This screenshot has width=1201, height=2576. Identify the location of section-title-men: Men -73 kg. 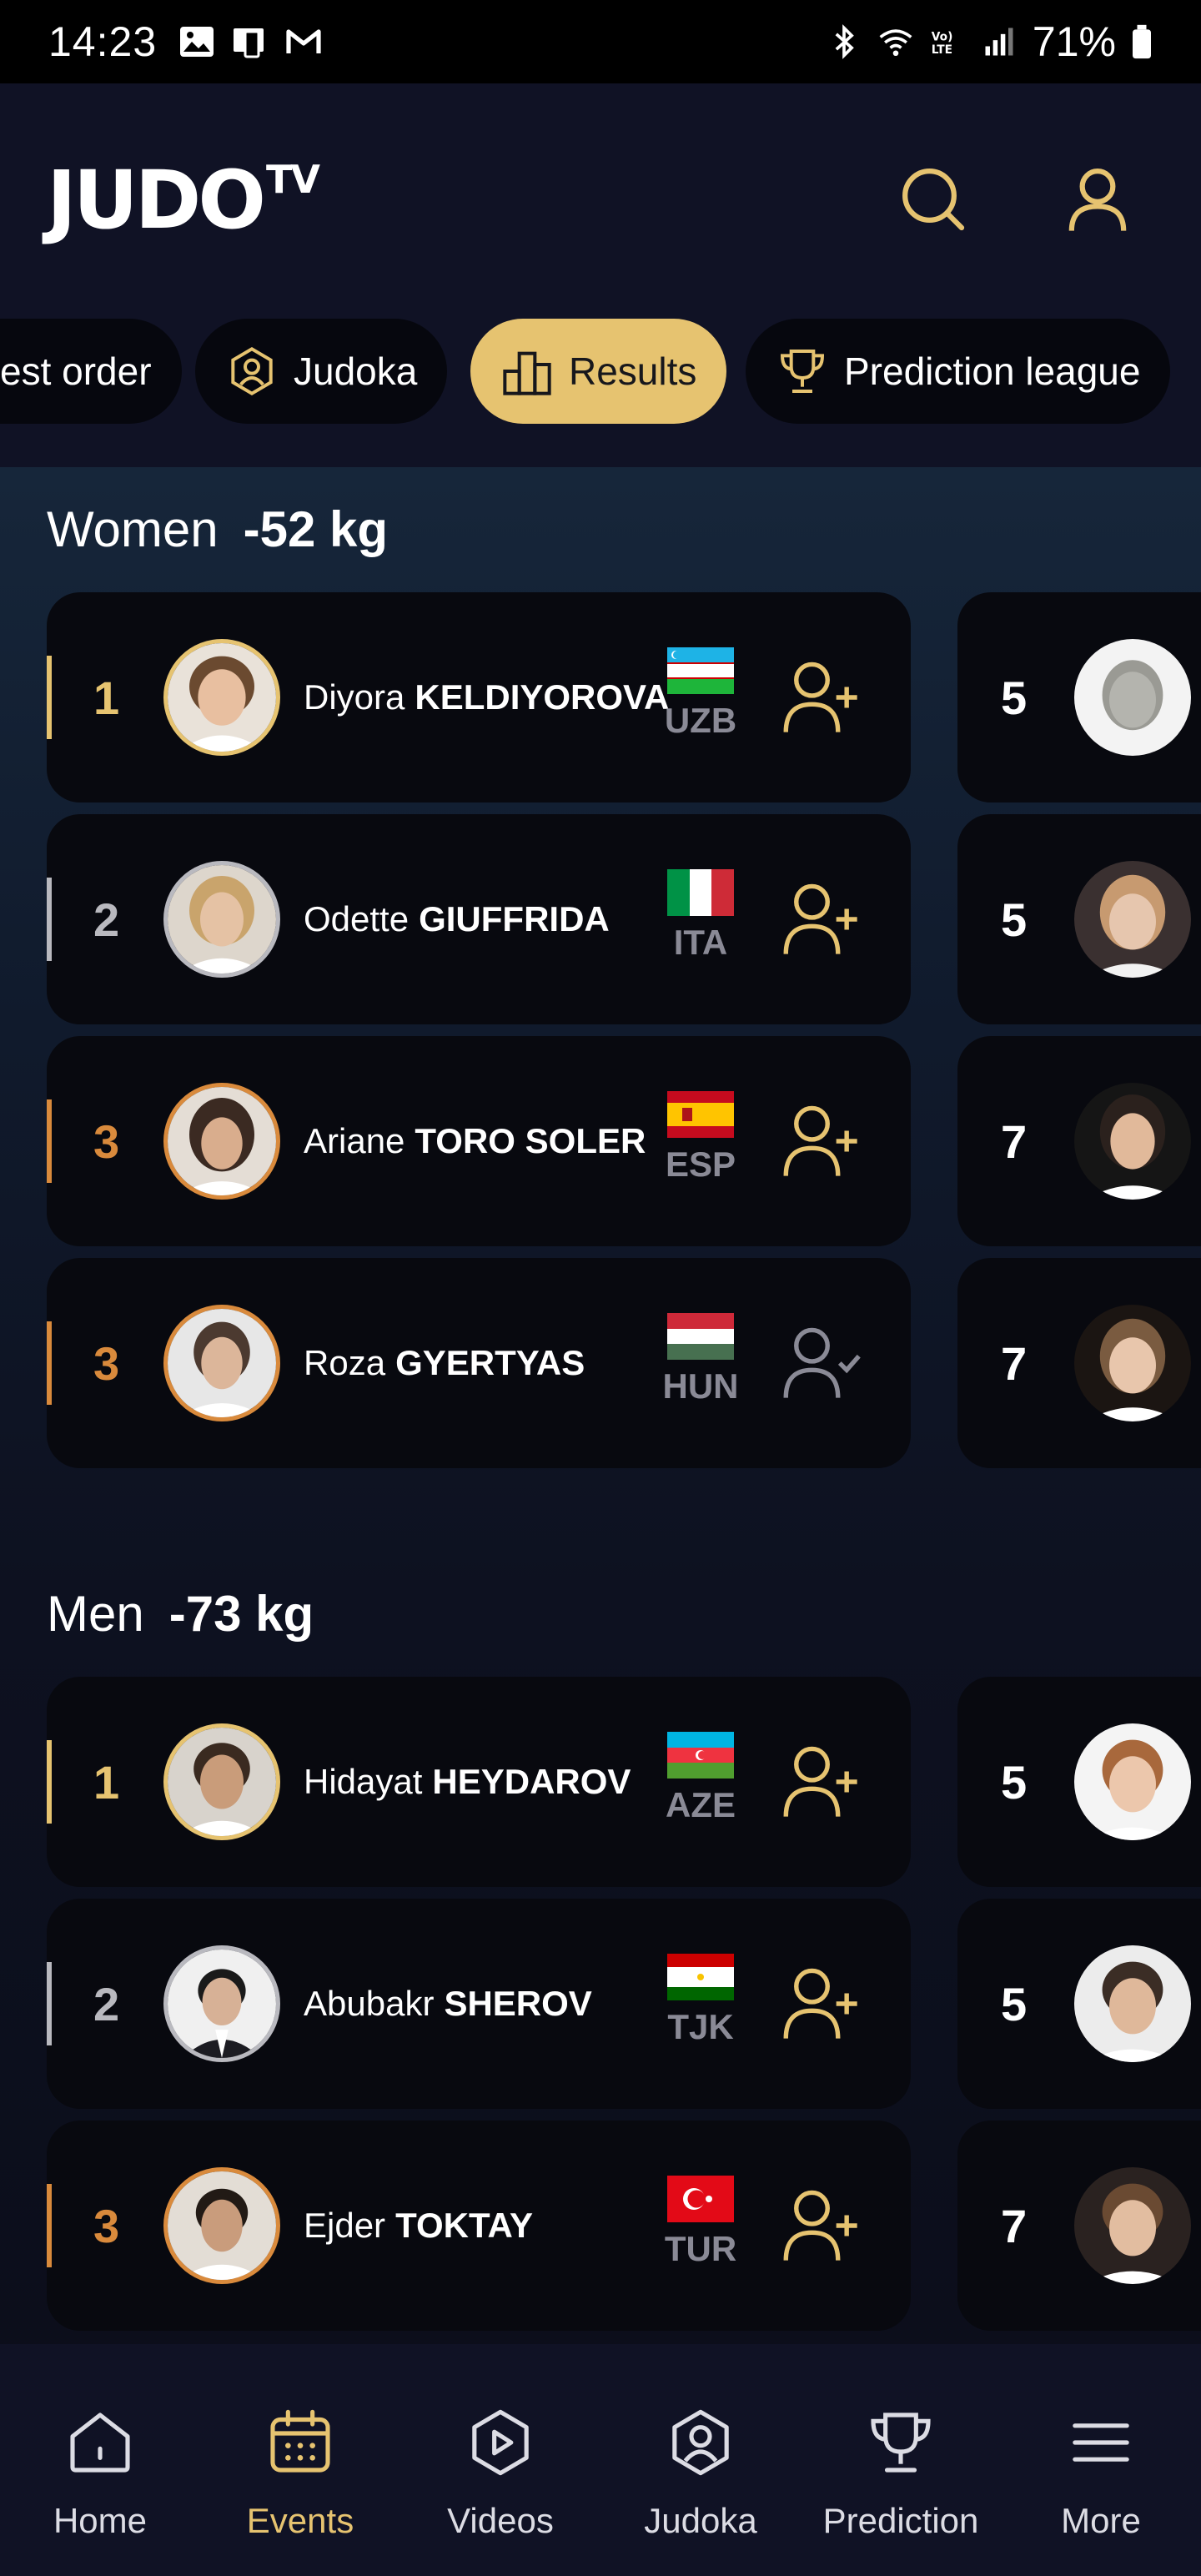
(181, 1614).